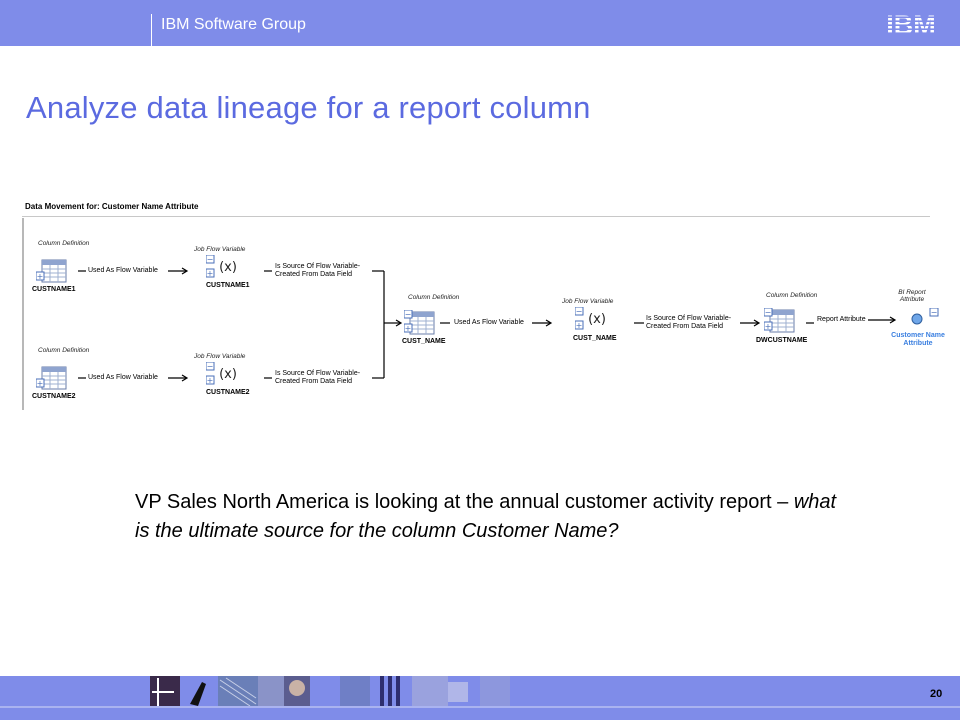  What do you see at coordinates (782, 340) in the screenshot?
I see `node-name: DWCUSTNAME` at bounding box center [782, 340].